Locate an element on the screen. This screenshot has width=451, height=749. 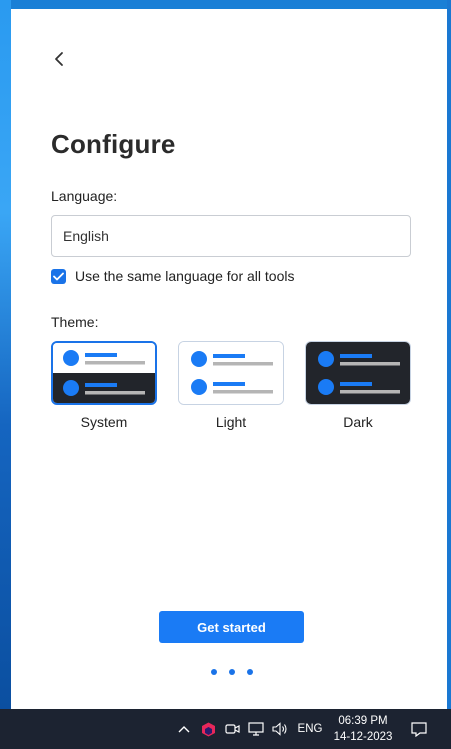
notification-icon is located at coordinates (419, 729).